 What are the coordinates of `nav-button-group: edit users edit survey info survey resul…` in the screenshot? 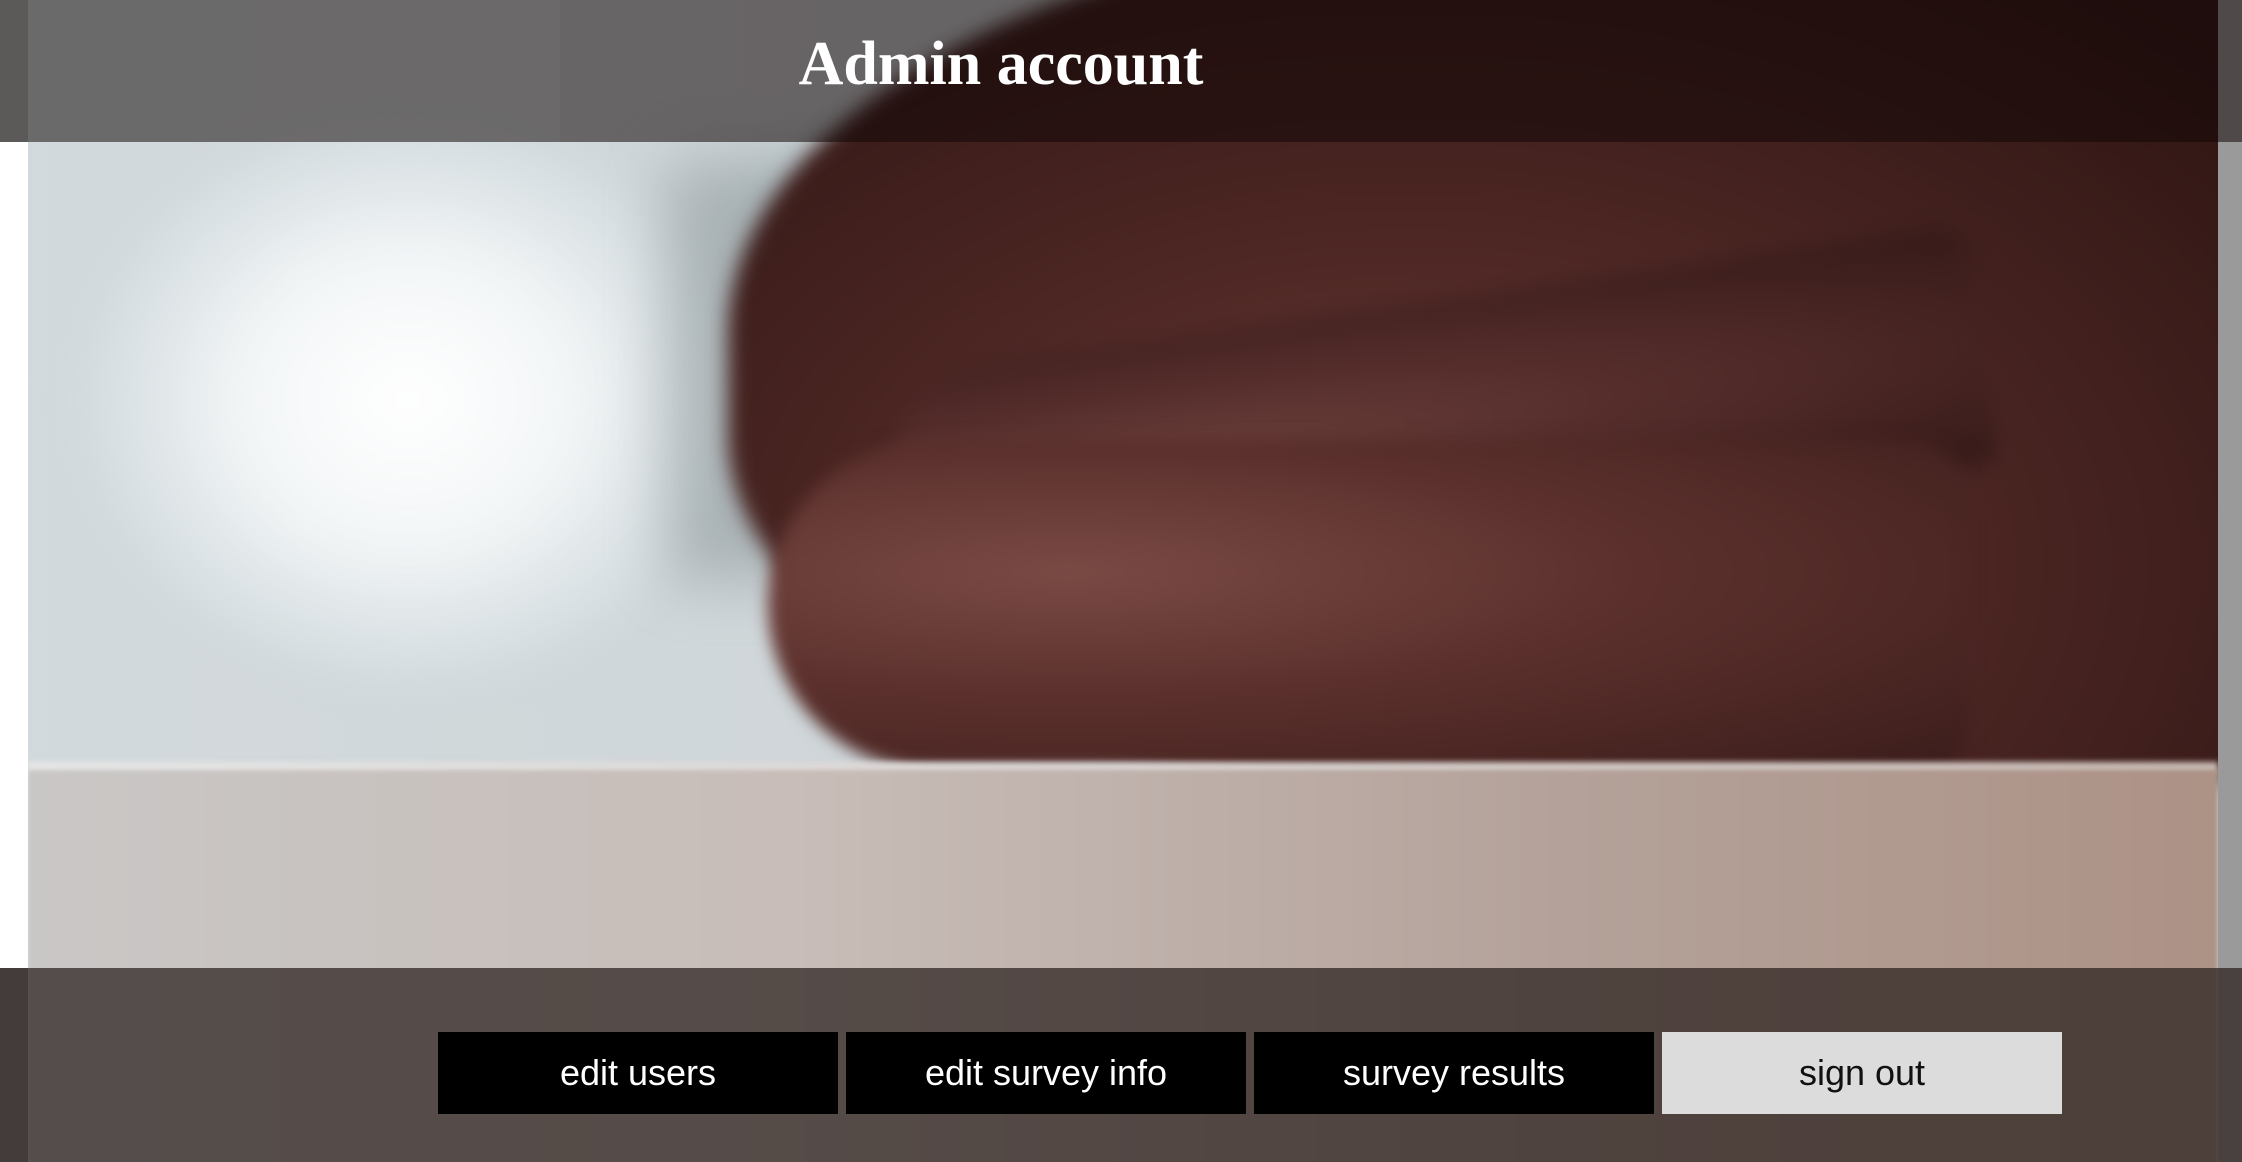 It's located at (1250, 1073).